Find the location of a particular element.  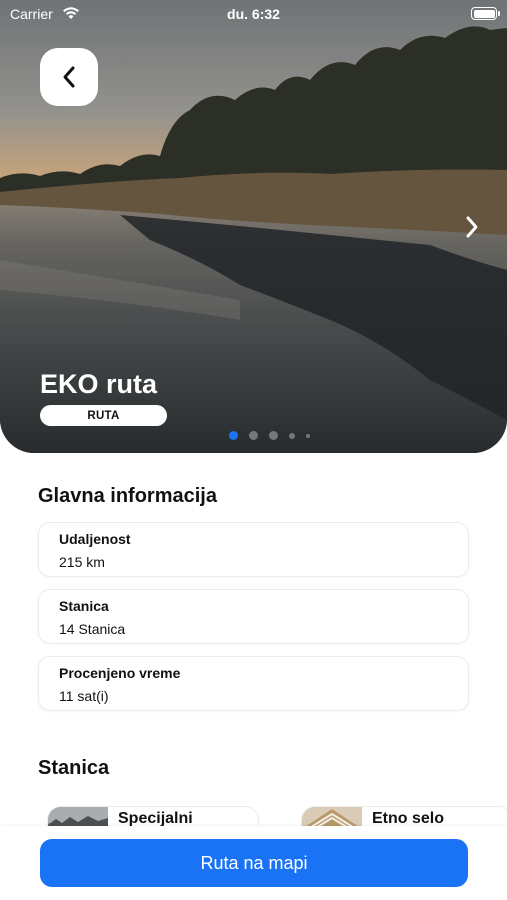

back-button is located at coordinates (69, 77).